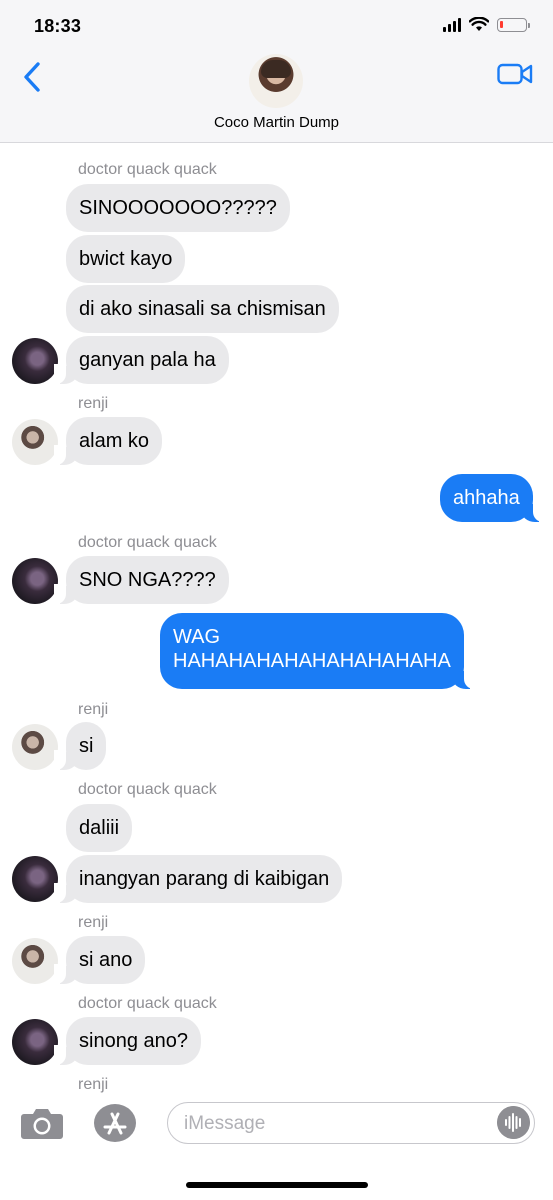 This screenshot has height=1200, width=553. What do you see at coordinates (141, 360) in the screenshot?
I see `incoming-message: ganyan pala ha` at bounding box center [141, 360].